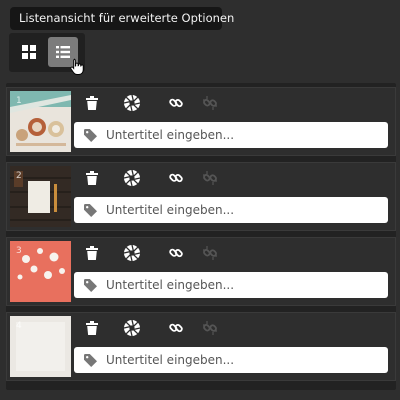 This screenshot has height=400, width=400. I want to click on thumbnail-image: 3, so click(40, 271).